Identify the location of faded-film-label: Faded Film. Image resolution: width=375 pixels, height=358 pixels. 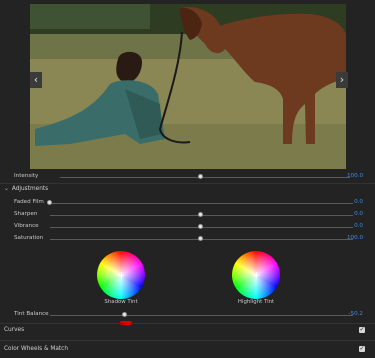
(29, 202).